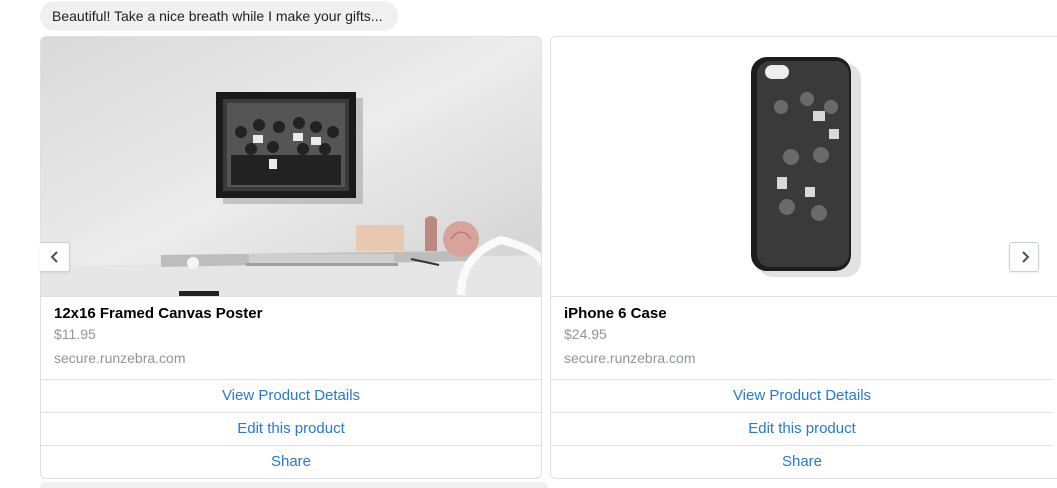 The image size is (1057, 488). What do you see at coordinates (585, 334) in the screenshot?
I see `product-price: $24.95` at bounding box center [585, 334].